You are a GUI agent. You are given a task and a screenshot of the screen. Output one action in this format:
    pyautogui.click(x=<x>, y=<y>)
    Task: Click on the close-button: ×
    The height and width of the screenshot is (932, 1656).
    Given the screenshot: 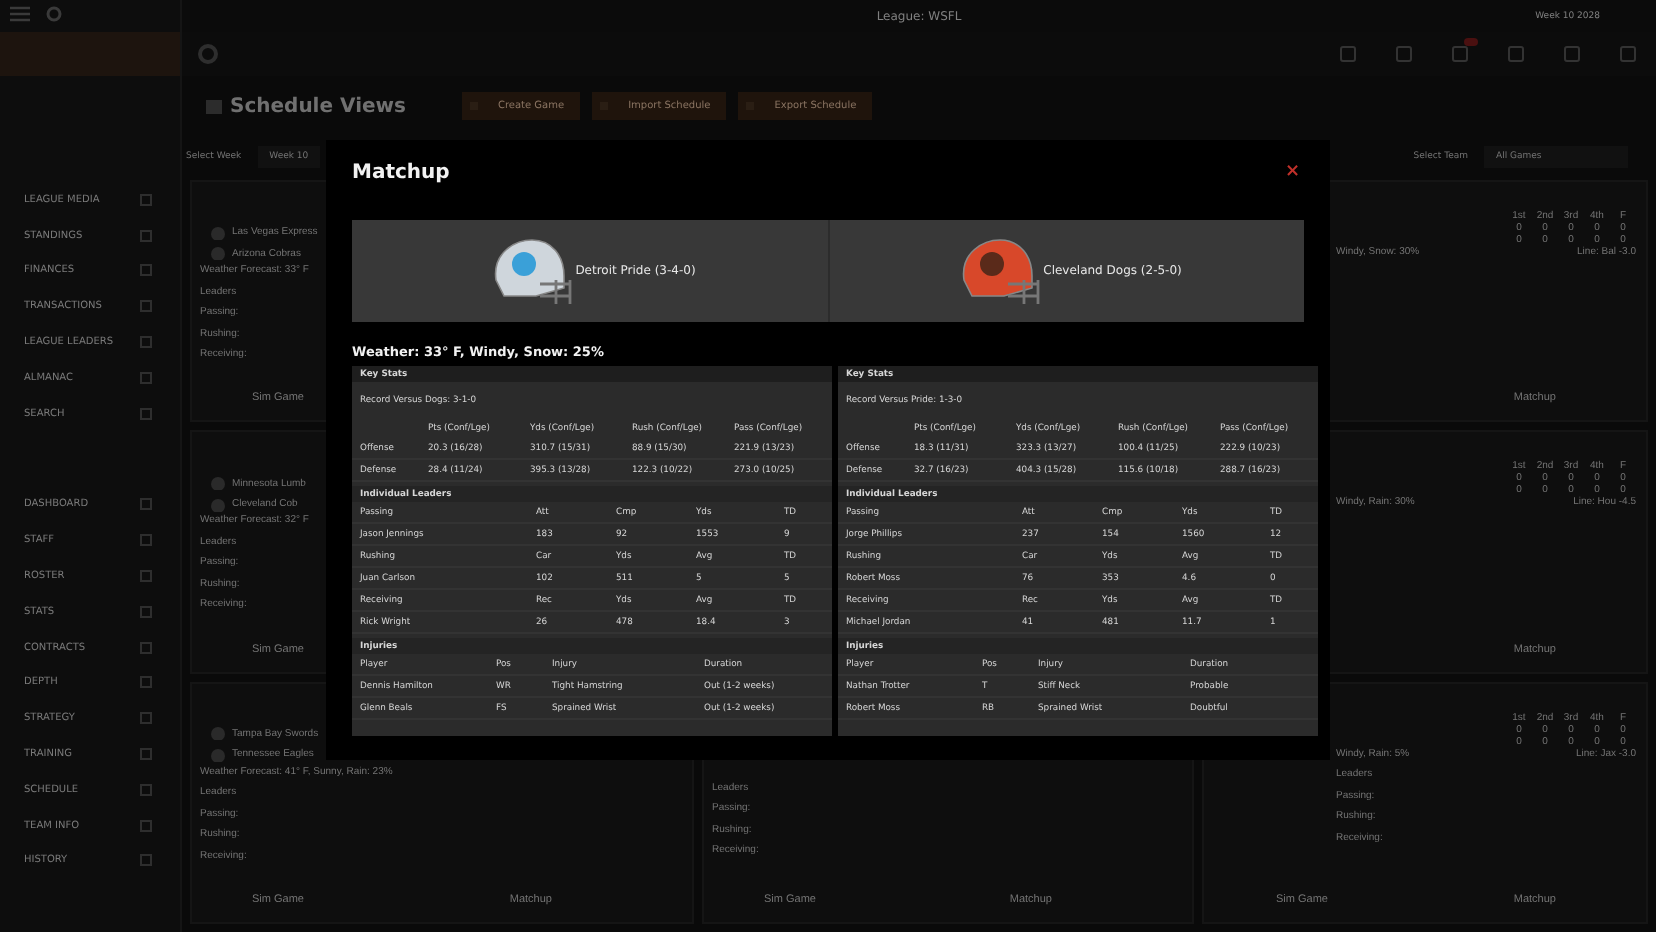 What is the action you would take?
    pyautogui.click(x=1292, y=172)
    